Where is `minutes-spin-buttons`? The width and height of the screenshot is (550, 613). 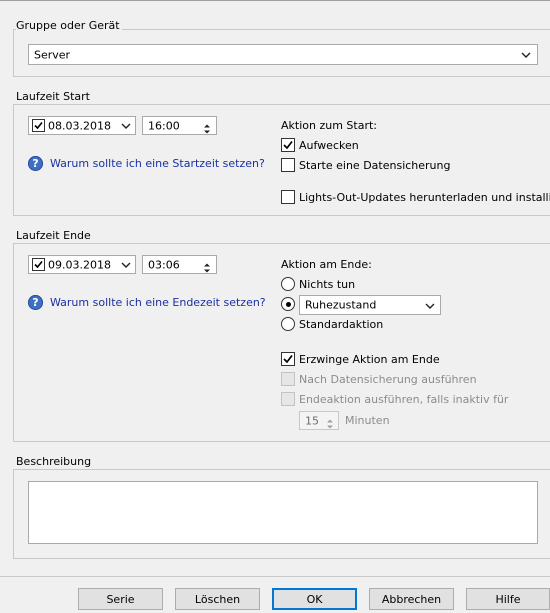 minutes-spin-buttons is located at coordinates (330, 421).